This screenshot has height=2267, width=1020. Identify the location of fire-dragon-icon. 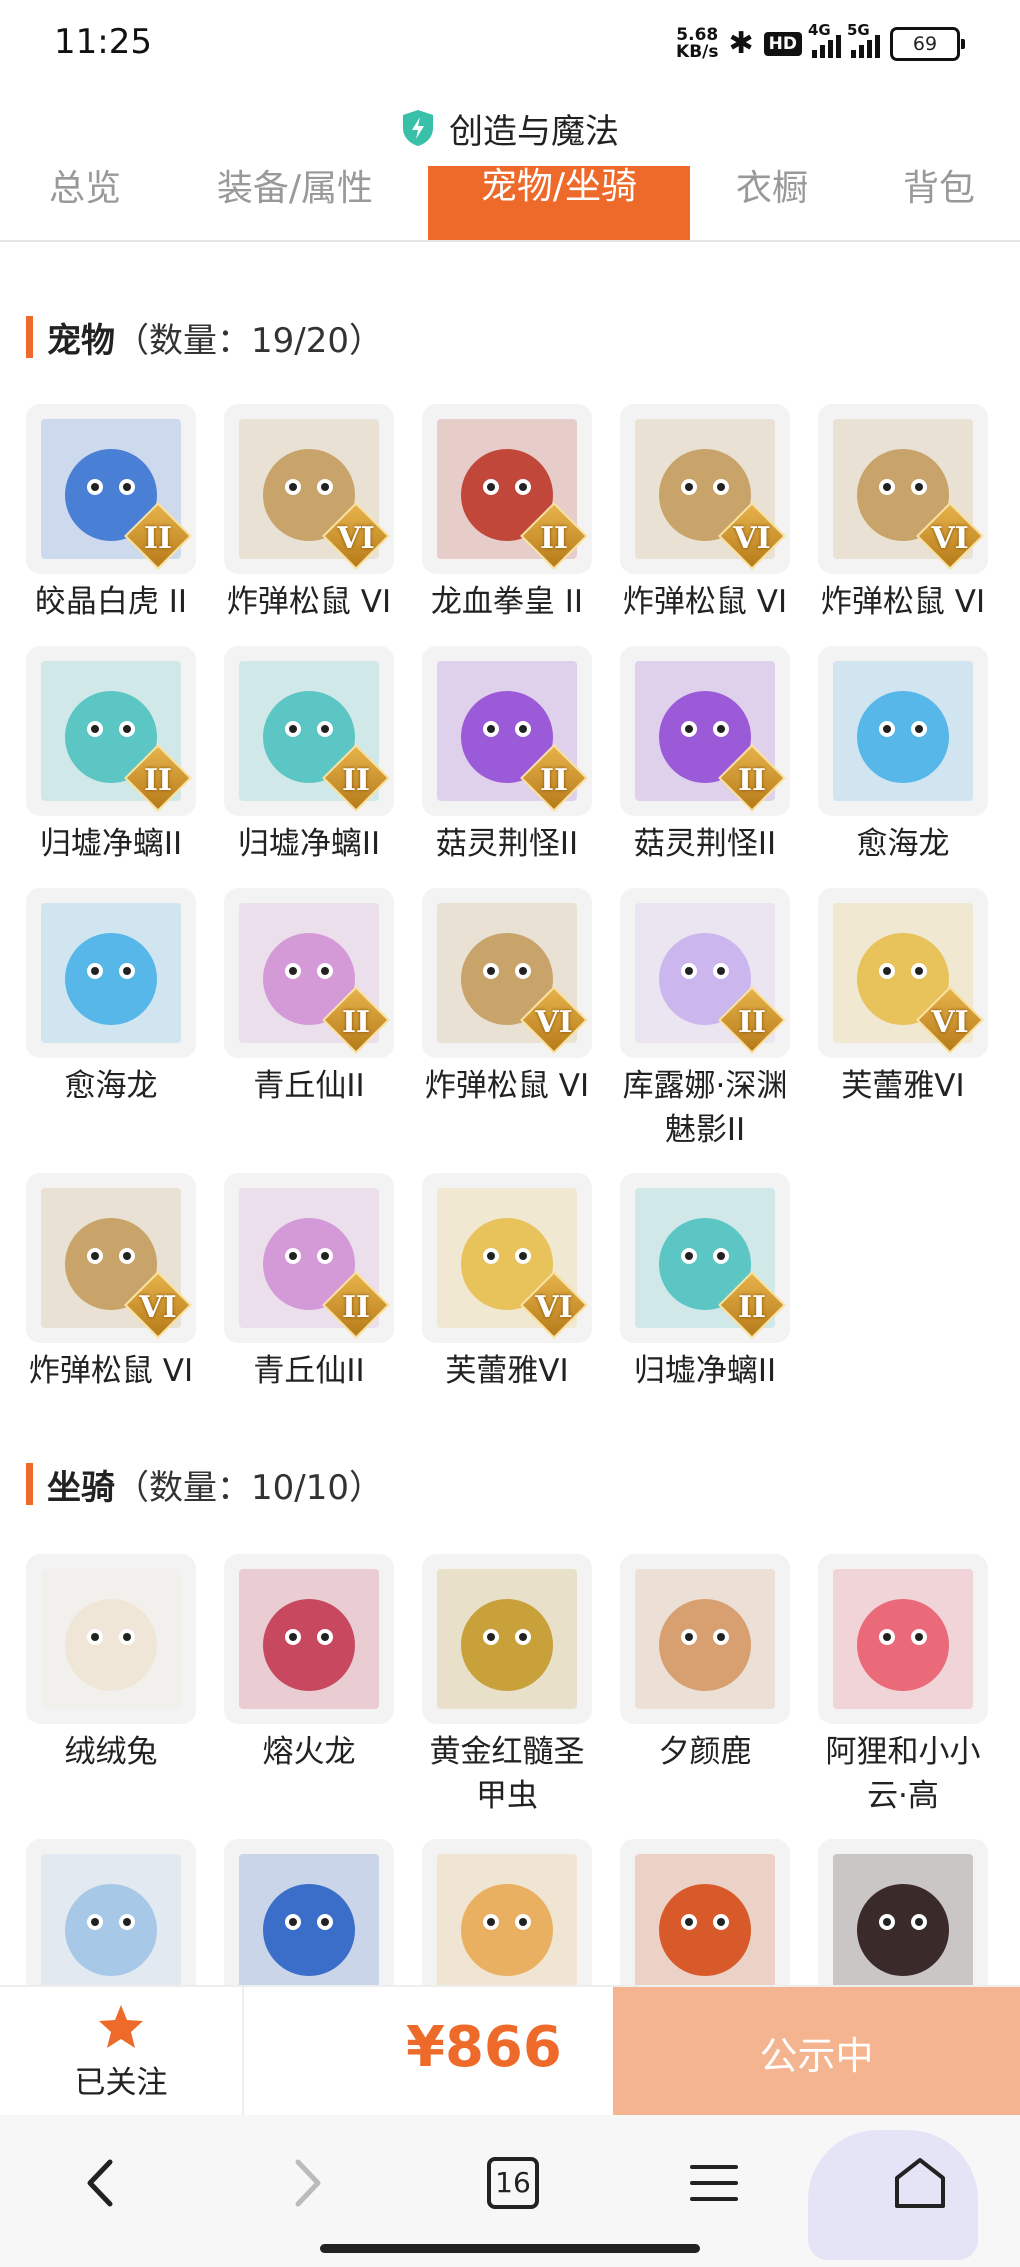
(705, 1924).